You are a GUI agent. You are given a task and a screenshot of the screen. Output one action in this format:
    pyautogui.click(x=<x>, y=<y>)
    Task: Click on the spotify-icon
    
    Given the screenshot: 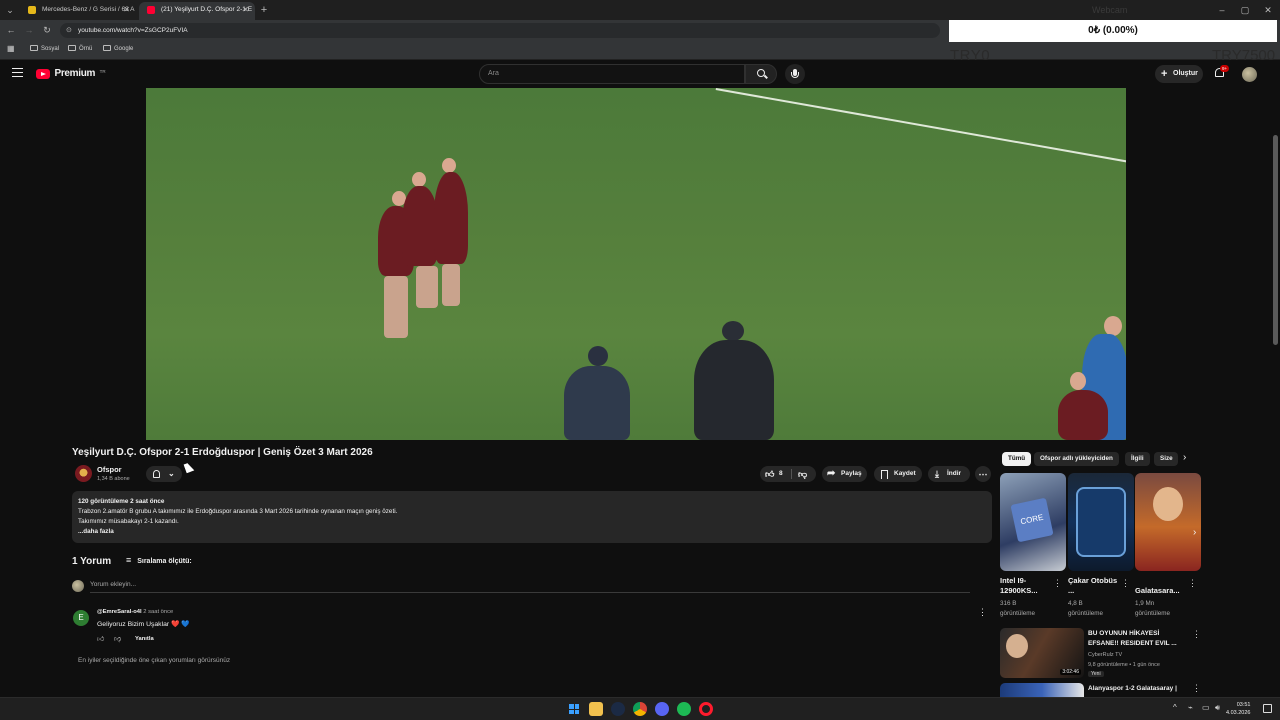 What is the action you would take?
    pyautogui.click(x=684, y=709)
    